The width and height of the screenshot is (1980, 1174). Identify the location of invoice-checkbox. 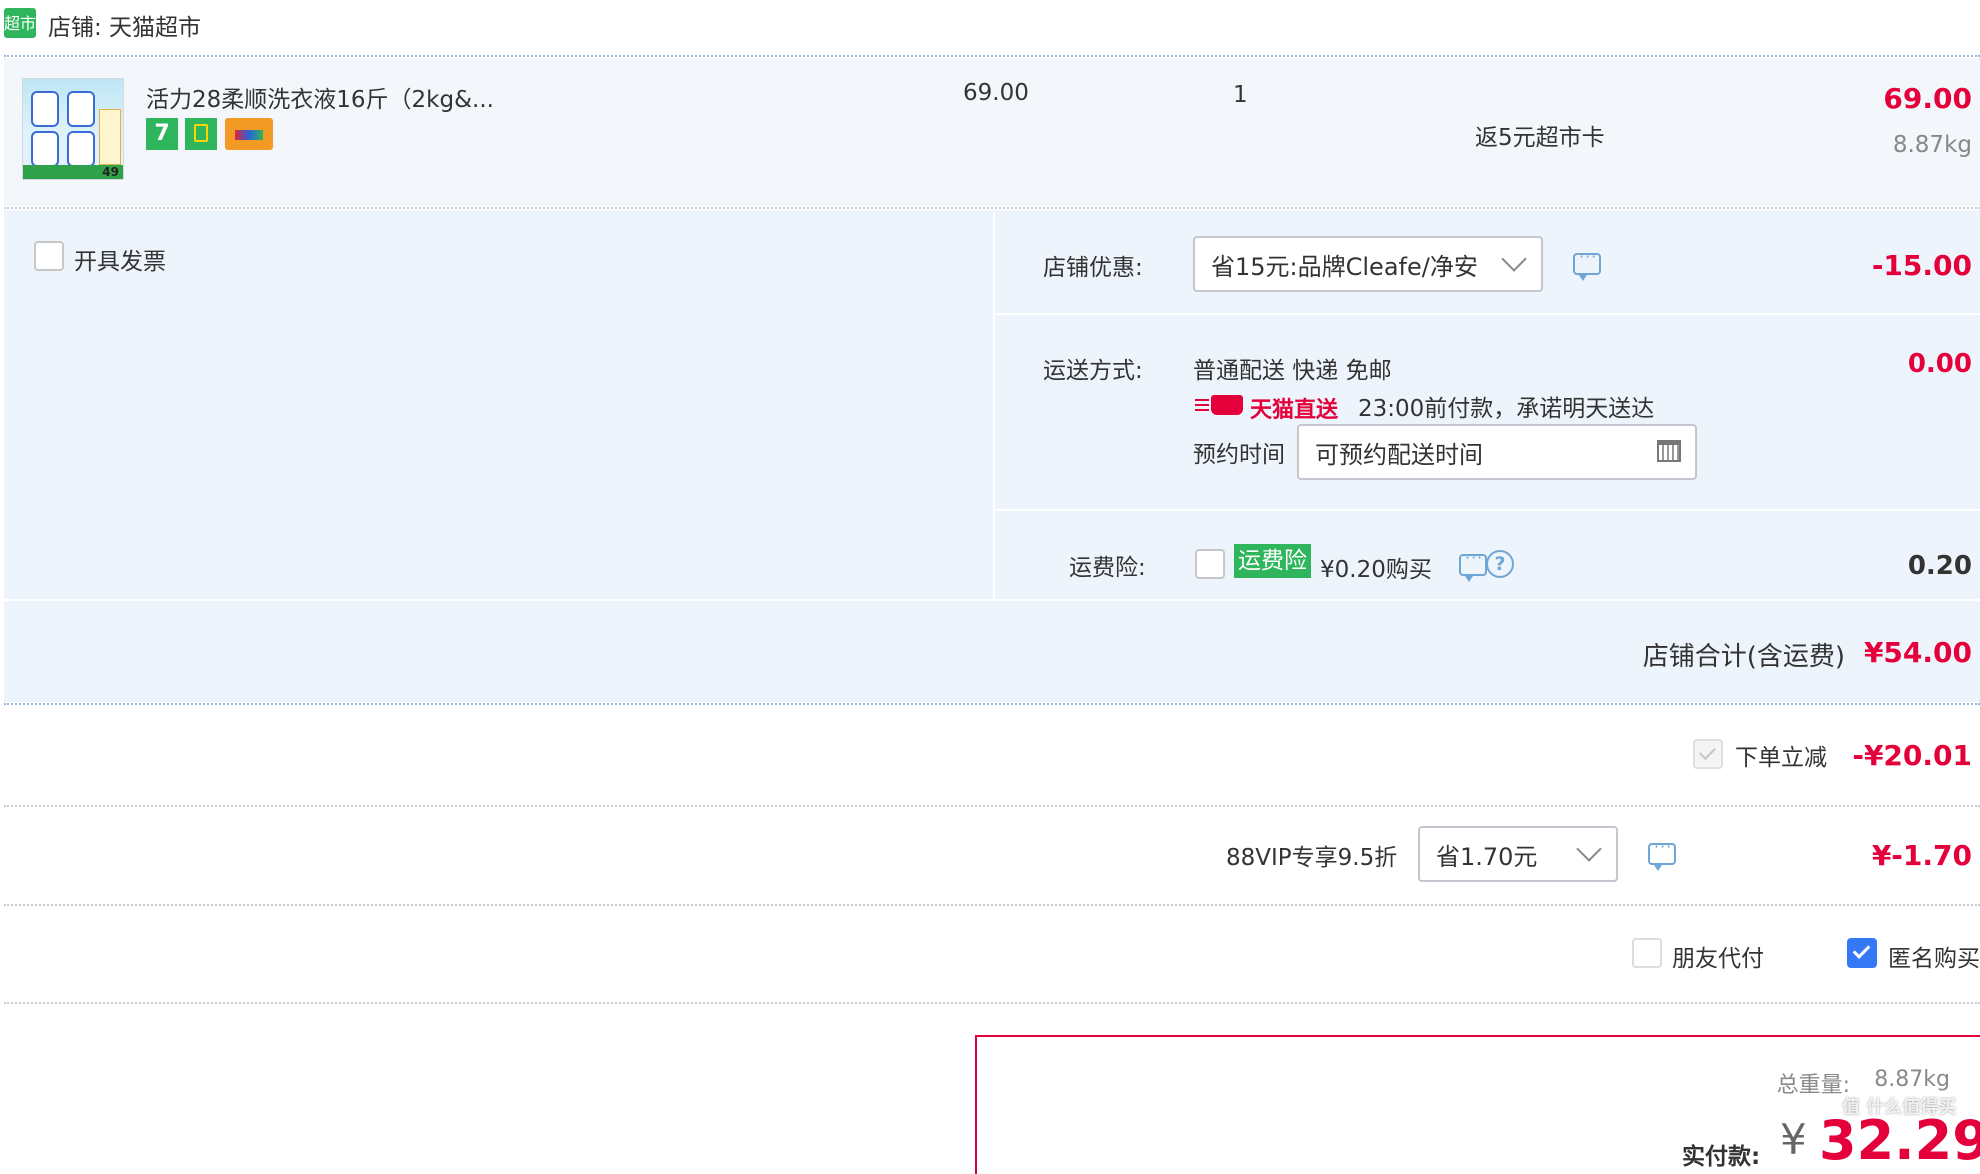
(49, 256).